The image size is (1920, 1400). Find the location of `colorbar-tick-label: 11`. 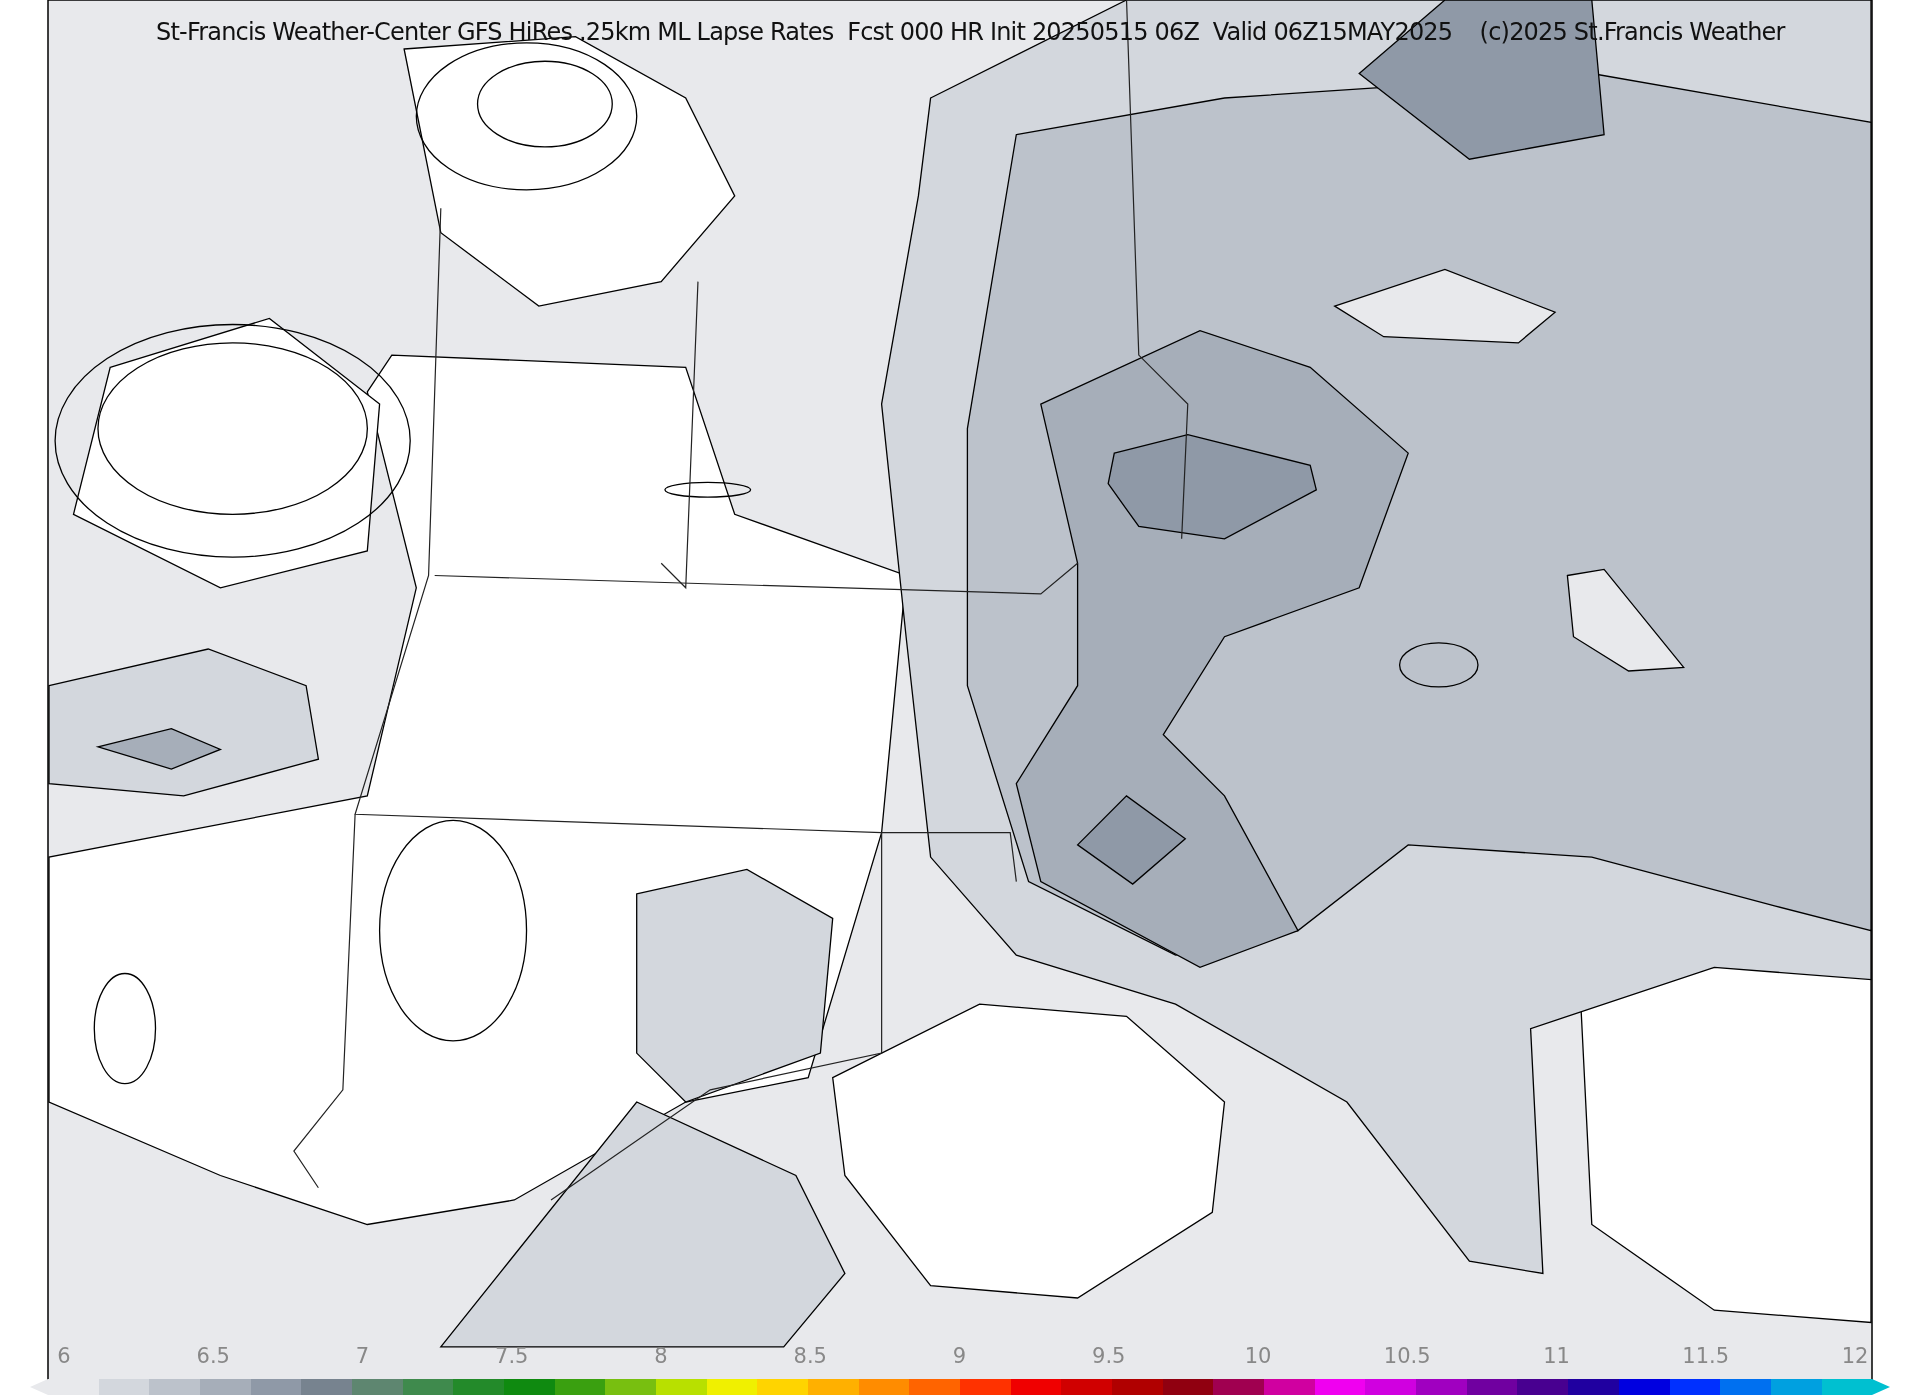

colorbar-tick-label: 11 is located at coordinates (1556, 1356).